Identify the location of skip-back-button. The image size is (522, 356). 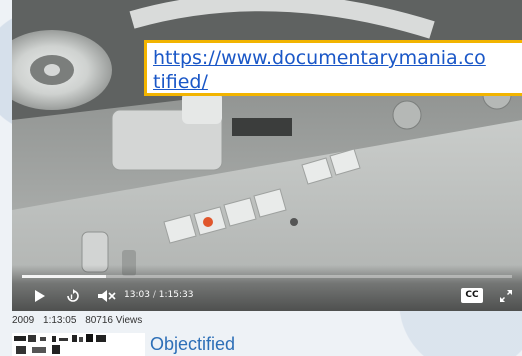
(73, 296).